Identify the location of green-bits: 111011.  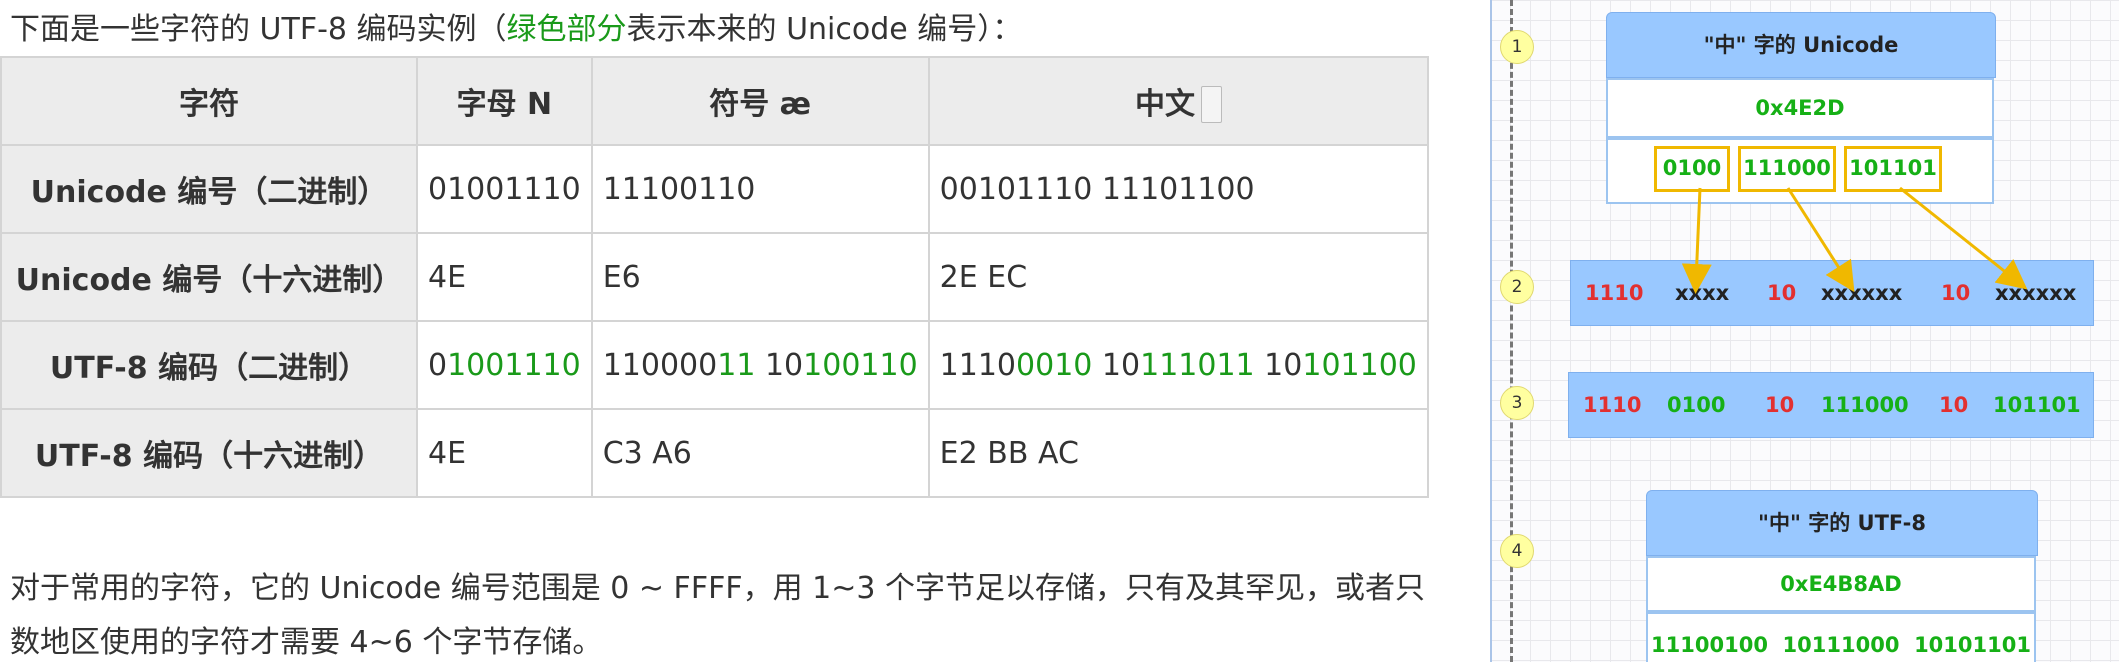
(1197, 365).